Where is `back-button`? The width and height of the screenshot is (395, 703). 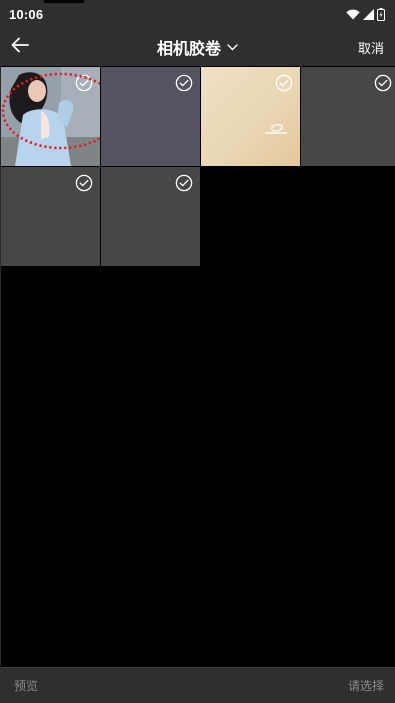 back-button is located at coordinates (20, 47).